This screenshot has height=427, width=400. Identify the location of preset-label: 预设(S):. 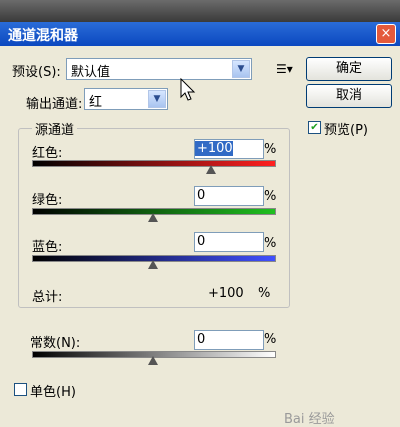
(36, 72).